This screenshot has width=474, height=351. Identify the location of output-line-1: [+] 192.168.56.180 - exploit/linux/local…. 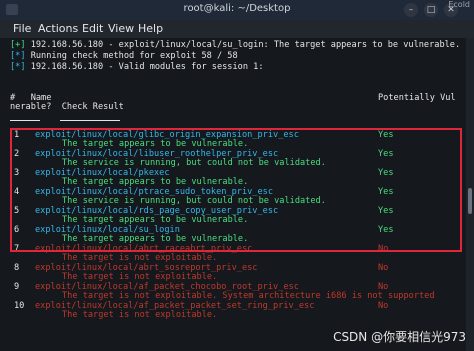
(235, 45).